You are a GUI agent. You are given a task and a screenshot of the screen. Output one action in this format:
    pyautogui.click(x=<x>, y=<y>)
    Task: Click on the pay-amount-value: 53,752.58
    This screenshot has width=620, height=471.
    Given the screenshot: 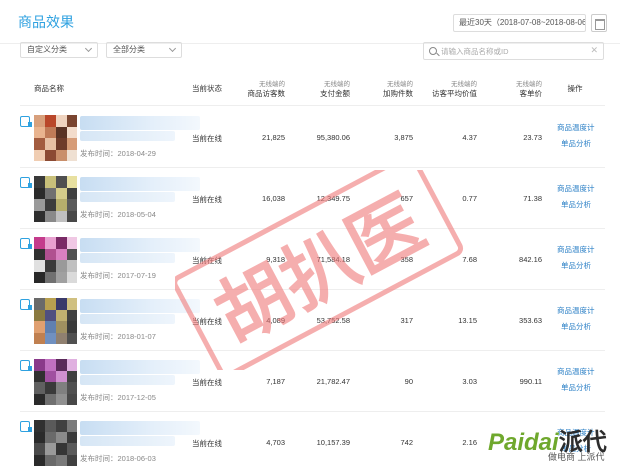 What is the action you would take?
    pyautogui.click(x=333, y=320)
    